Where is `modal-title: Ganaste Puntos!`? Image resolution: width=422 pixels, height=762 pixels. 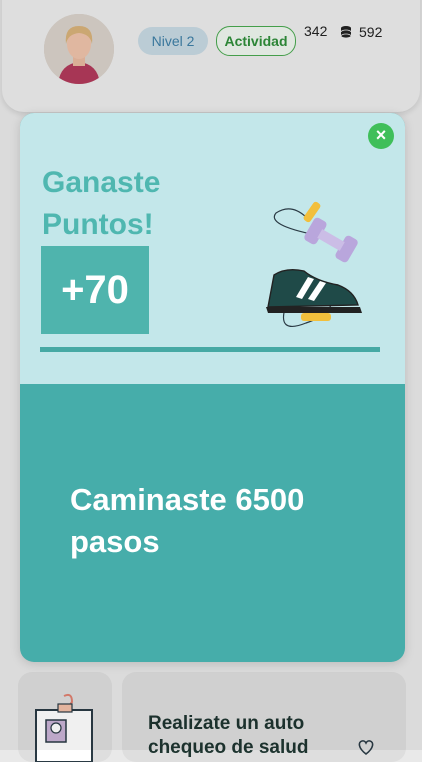
modal-title: Ganaste Puntos! is located at coordinates (101, 203).